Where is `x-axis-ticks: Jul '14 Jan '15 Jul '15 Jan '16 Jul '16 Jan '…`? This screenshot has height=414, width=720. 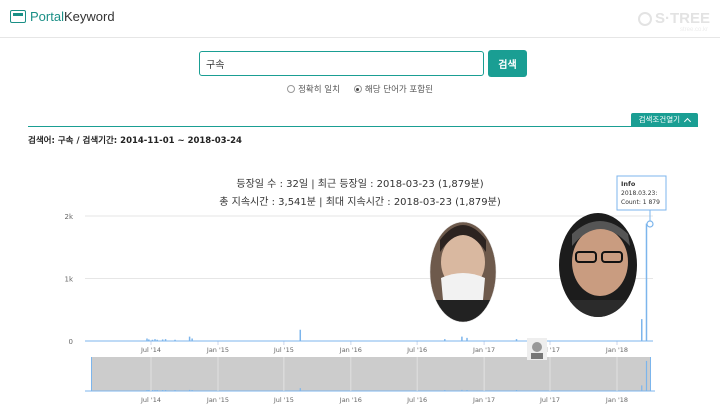
x-axis-ticks: Jul '14 Jan '15 Jul '15 Jan '16 Jul '16 Jan '… is located at coordinates (384, 347).